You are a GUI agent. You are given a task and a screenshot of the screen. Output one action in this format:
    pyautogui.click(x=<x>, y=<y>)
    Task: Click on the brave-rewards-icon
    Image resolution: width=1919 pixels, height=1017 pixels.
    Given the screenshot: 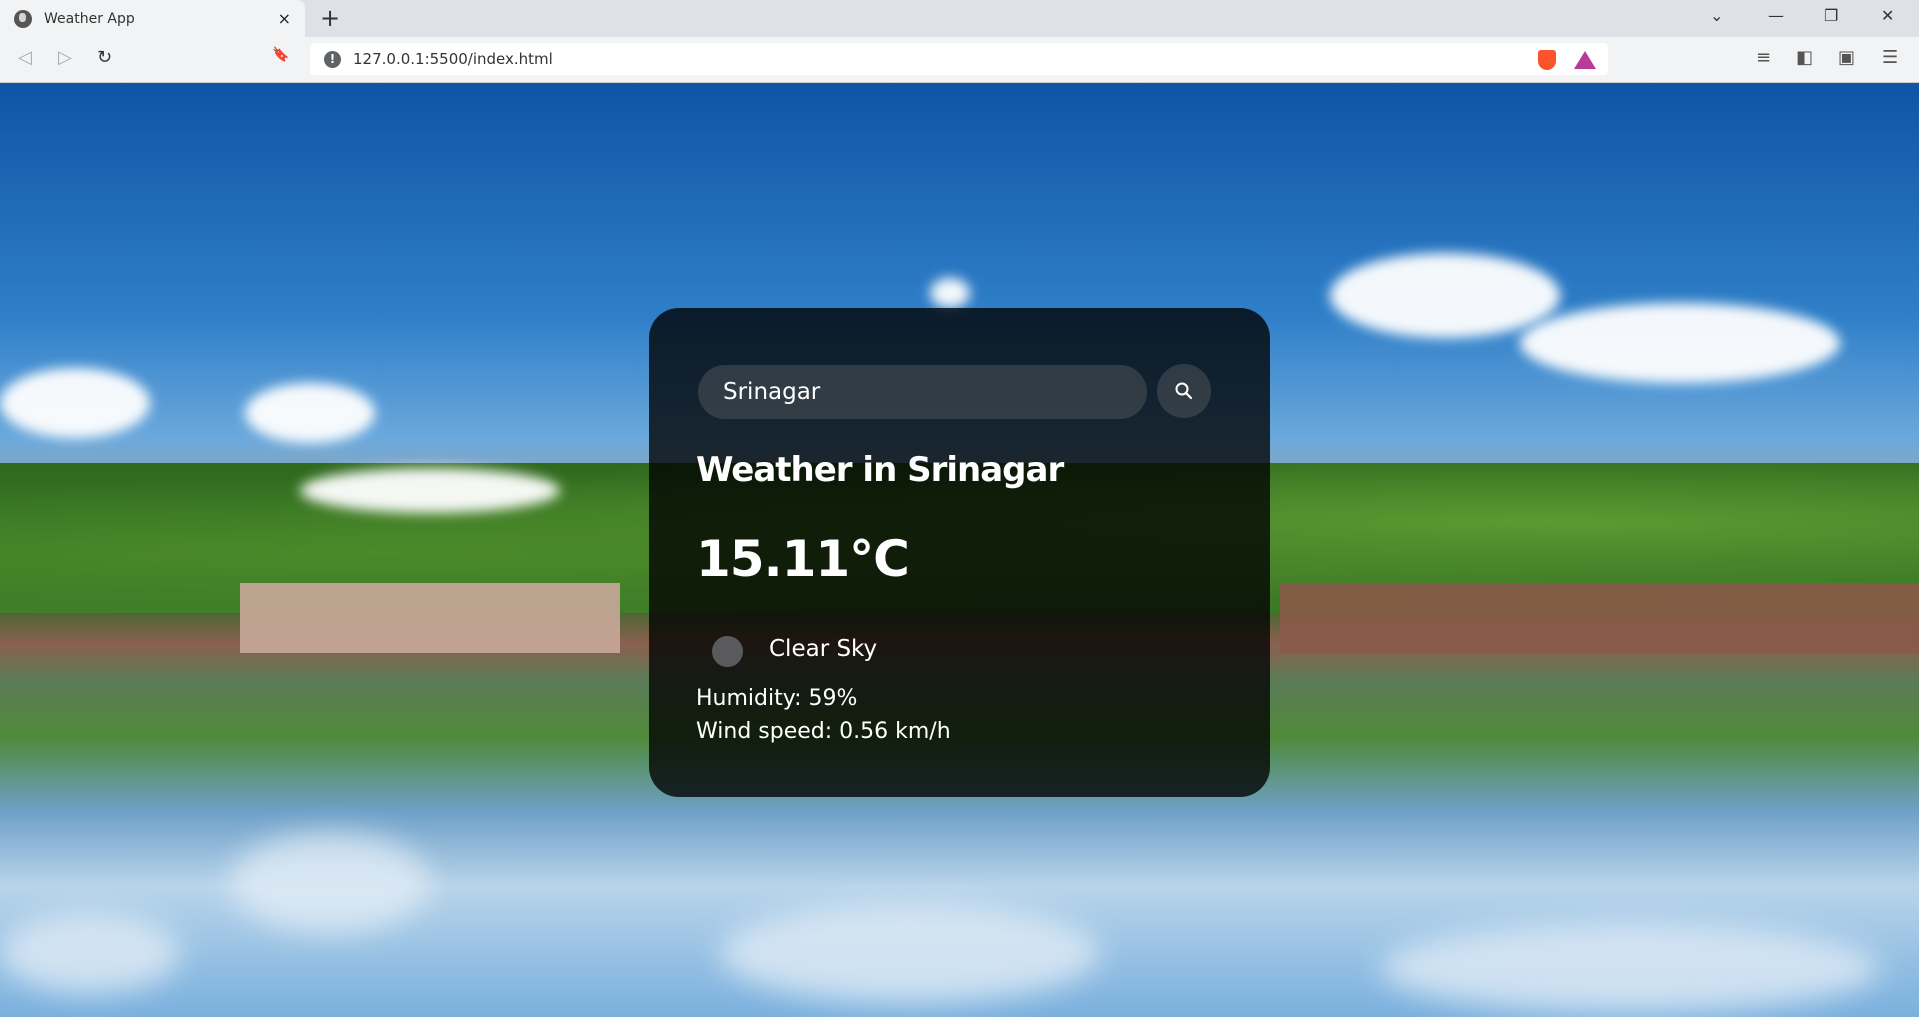 What is the action you would take?
    pyautogui.click(x=1585, y=60)
    